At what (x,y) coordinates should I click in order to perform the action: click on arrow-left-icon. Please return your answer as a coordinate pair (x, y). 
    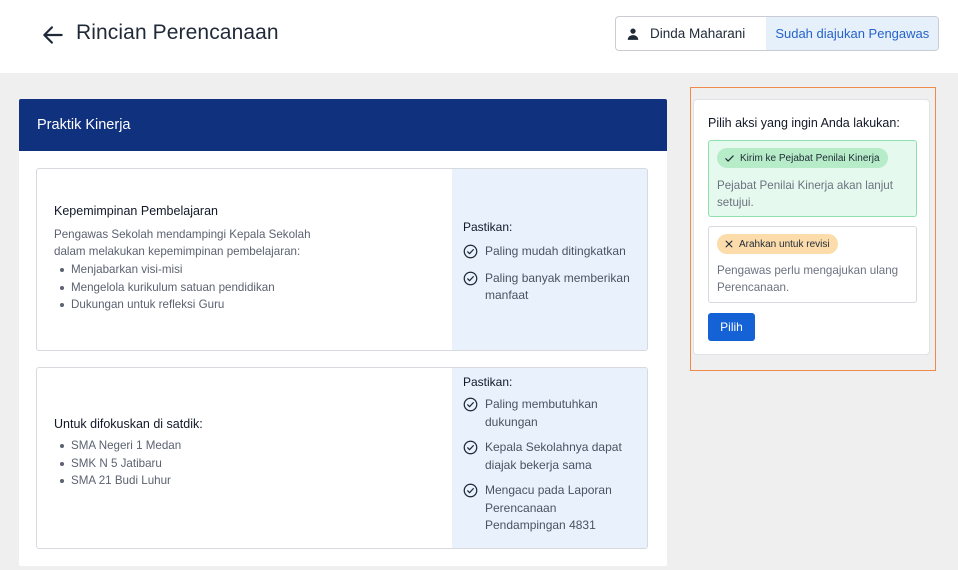
    Looking at the image, I should click on (53, 35).